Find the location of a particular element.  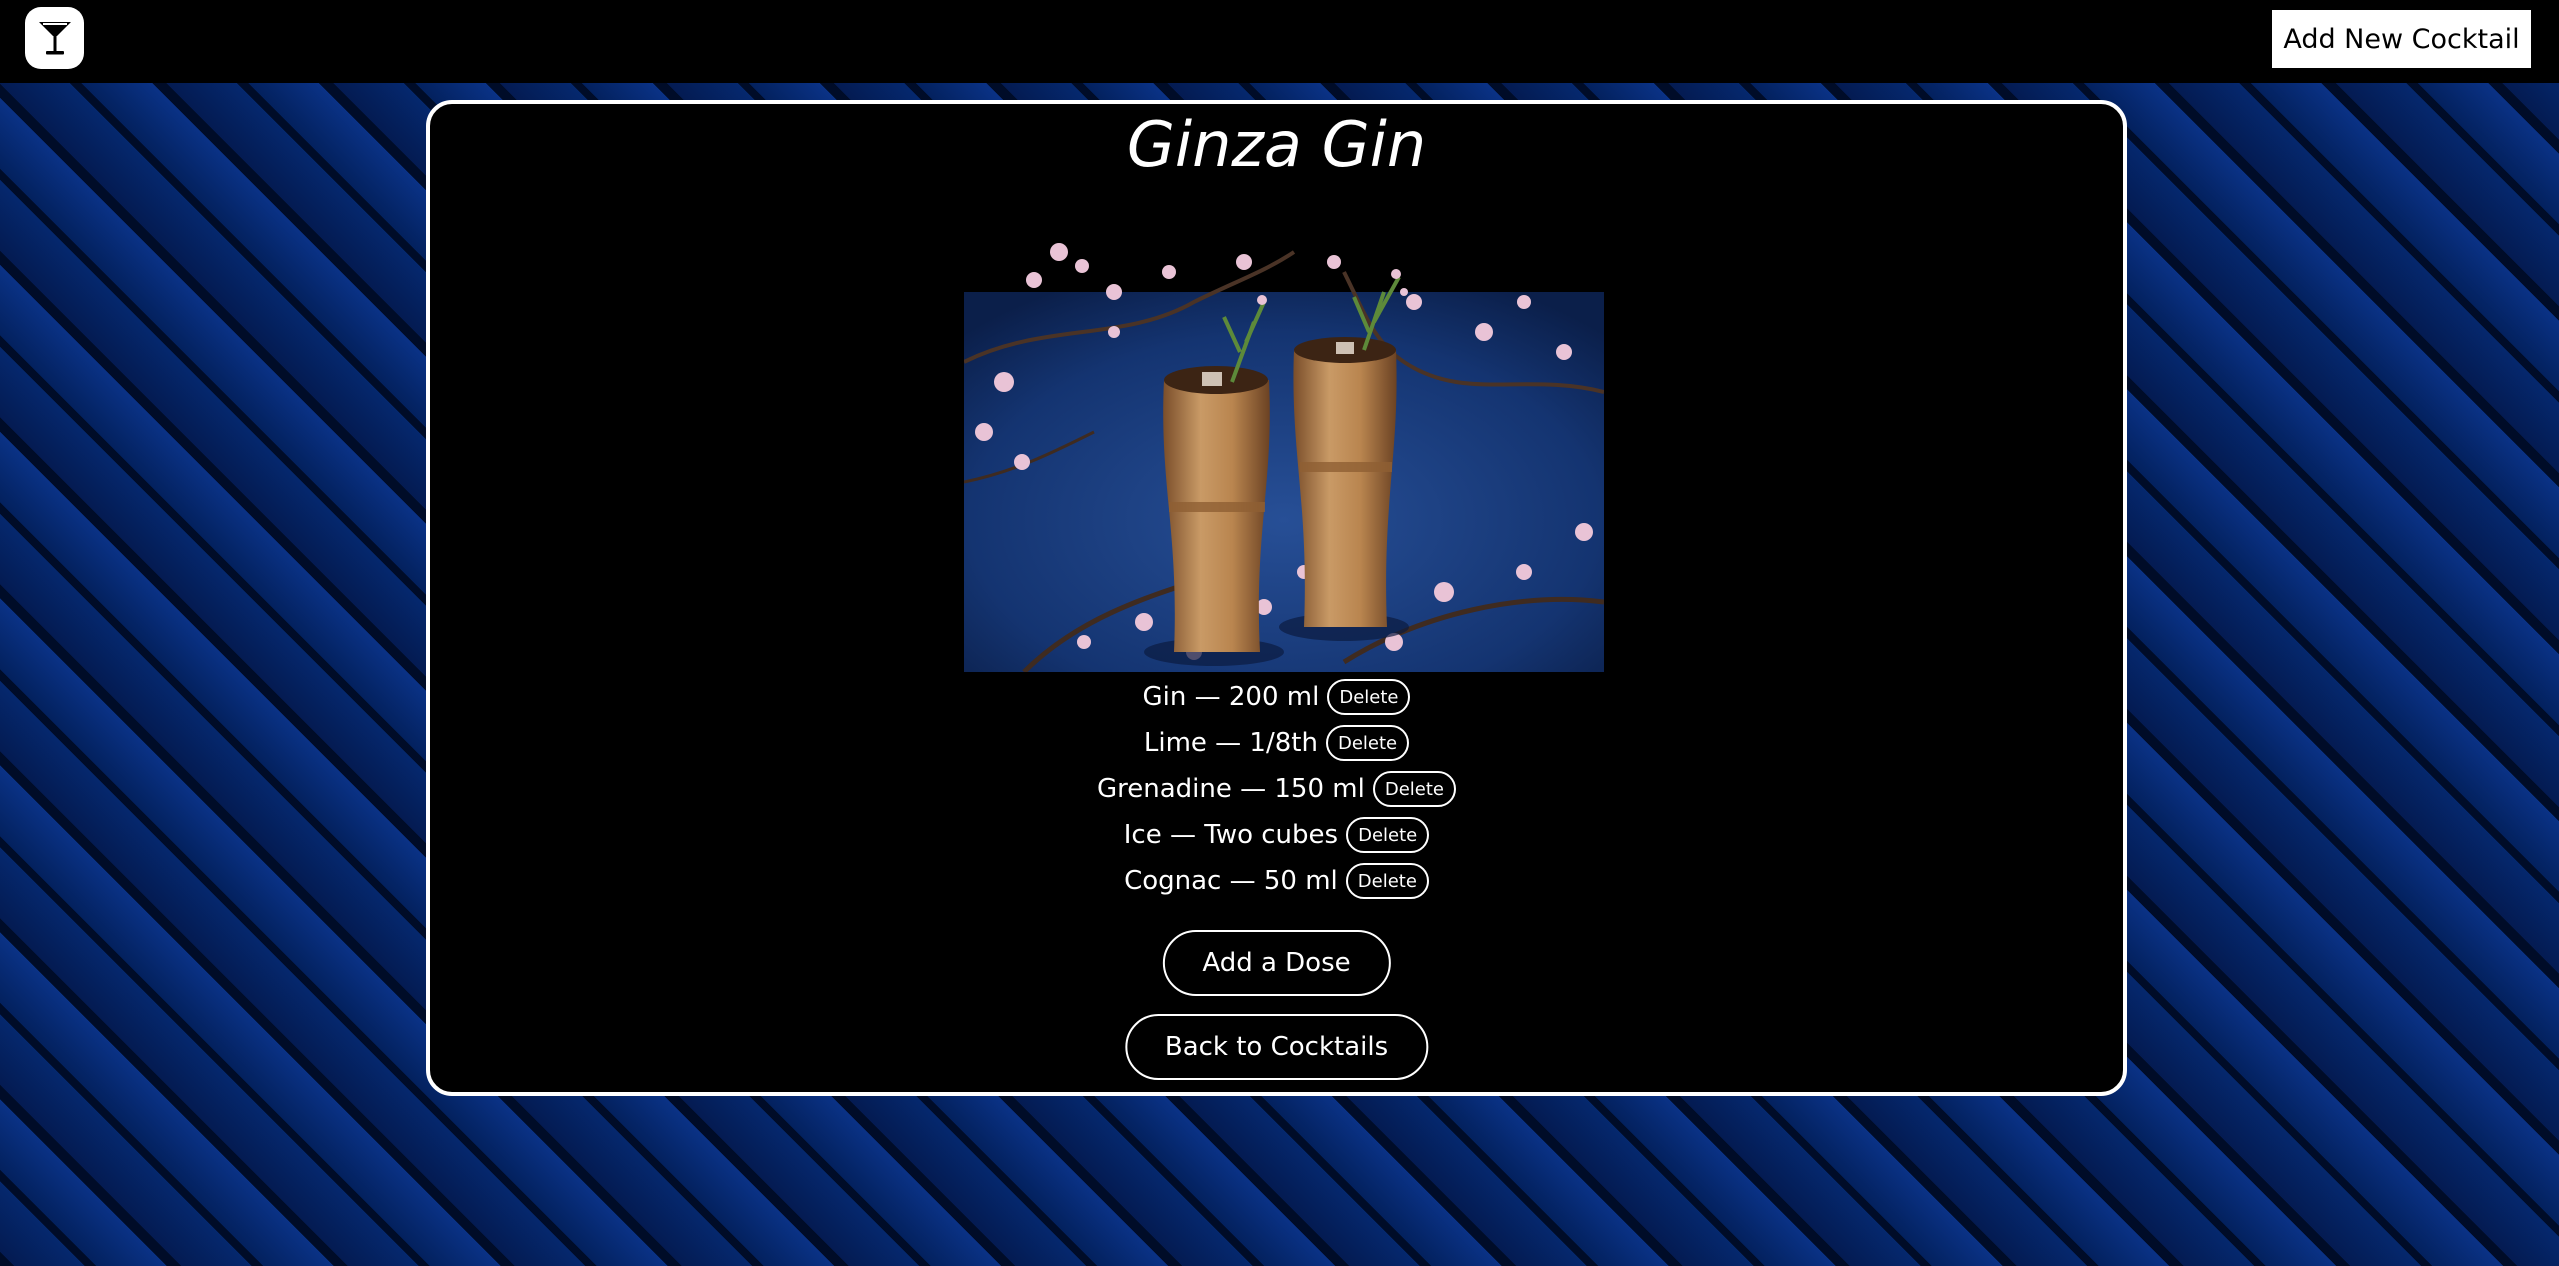

cocktail-glass-icon is located at coordinates (54, 38).